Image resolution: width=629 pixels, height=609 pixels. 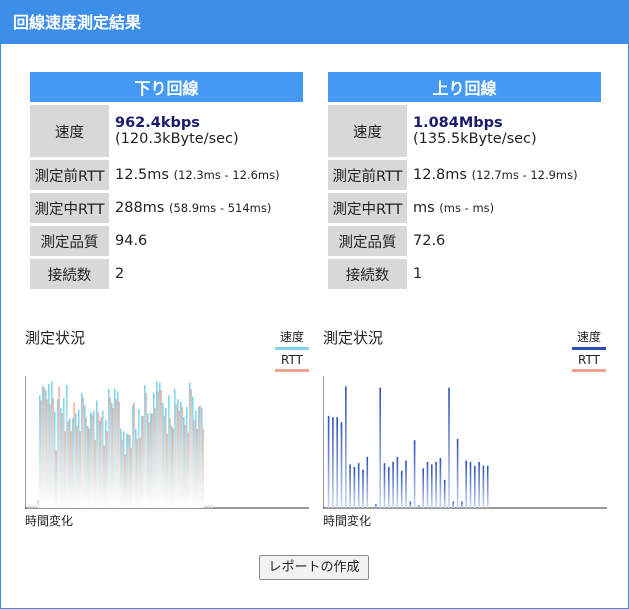 What do you see at coordinates (418, 274) in the screenshot?
I see `upload-connections-value: 1` at bounding box center [418, 274].